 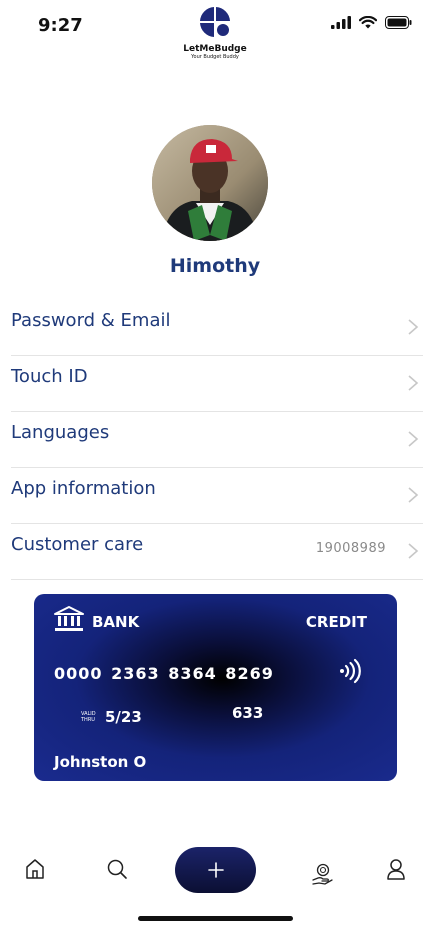 What do you see at coordinates (336, 622) in the screenshot?
I see `card-type: CREDIT` at bounding box center [336, 622].